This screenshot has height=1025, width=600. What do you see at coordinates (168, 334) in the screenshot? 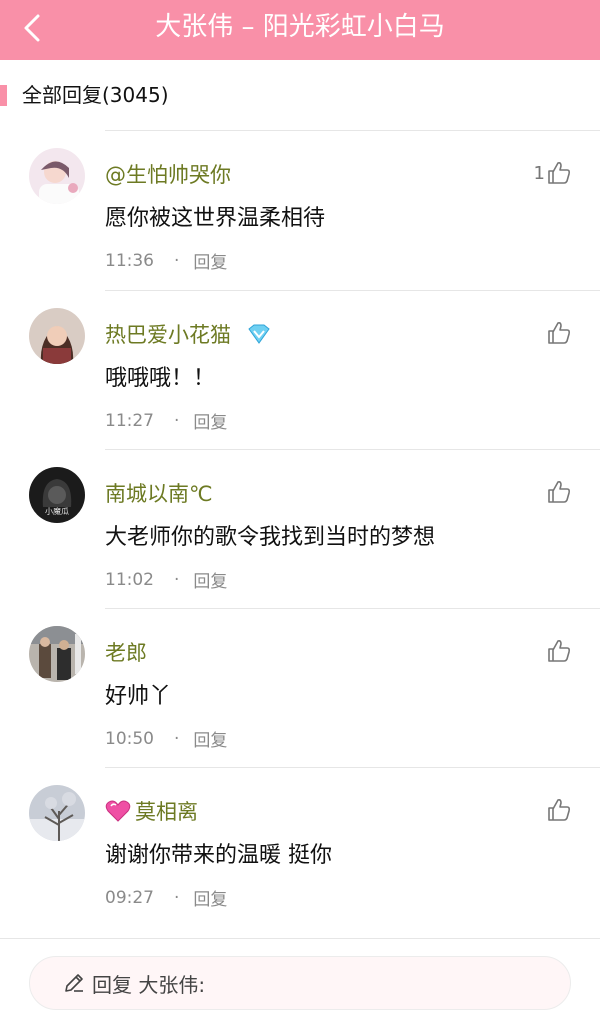
I see `username: 热巴爱小花猫` at bounding box center [168, 334].